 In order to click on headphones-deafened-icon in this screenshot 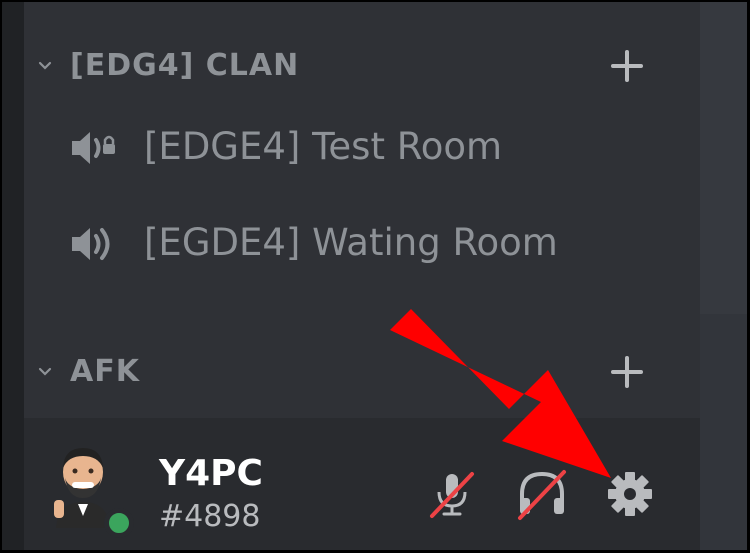, I will do `click(542, 495)`.